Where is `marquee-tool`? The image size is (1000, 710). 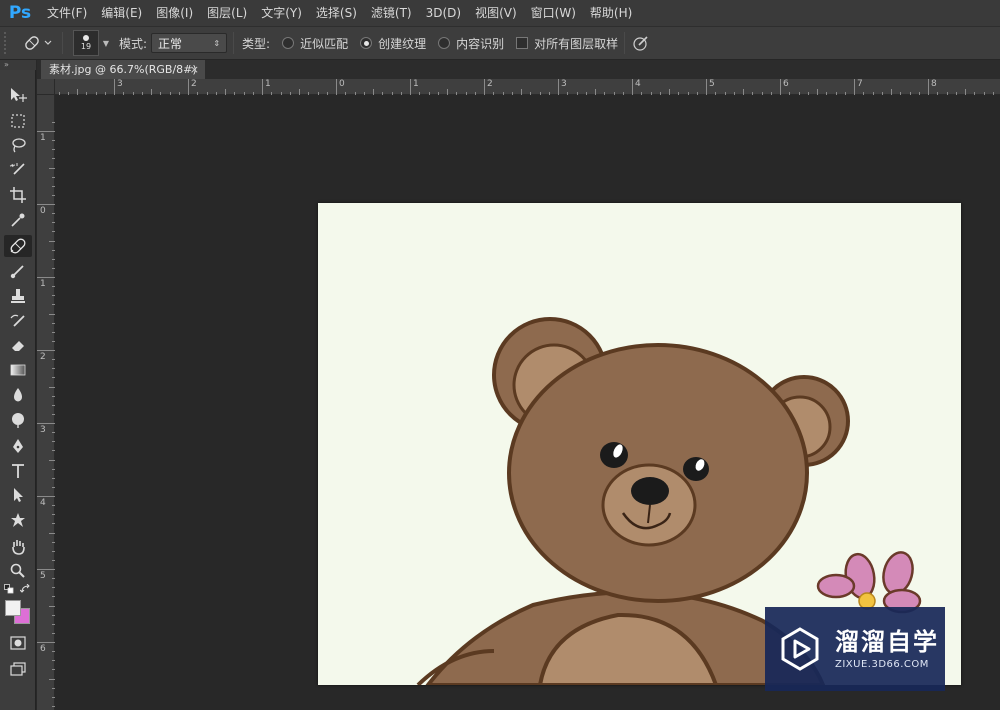 marquee-tool is located at coordinates (18, 121).